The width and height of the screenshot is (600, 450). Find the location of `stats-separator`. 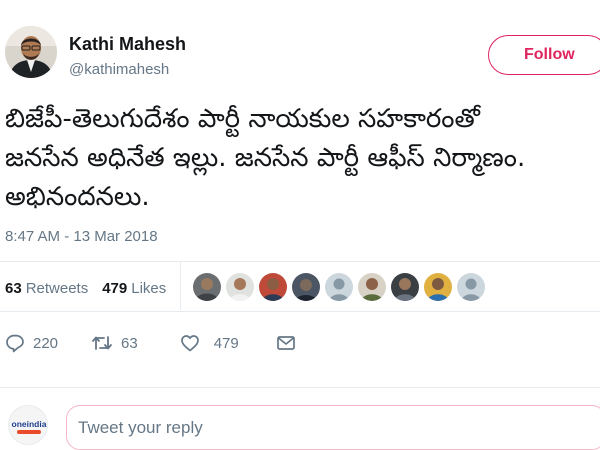

stats-separator is located at coordinates (180, 286).